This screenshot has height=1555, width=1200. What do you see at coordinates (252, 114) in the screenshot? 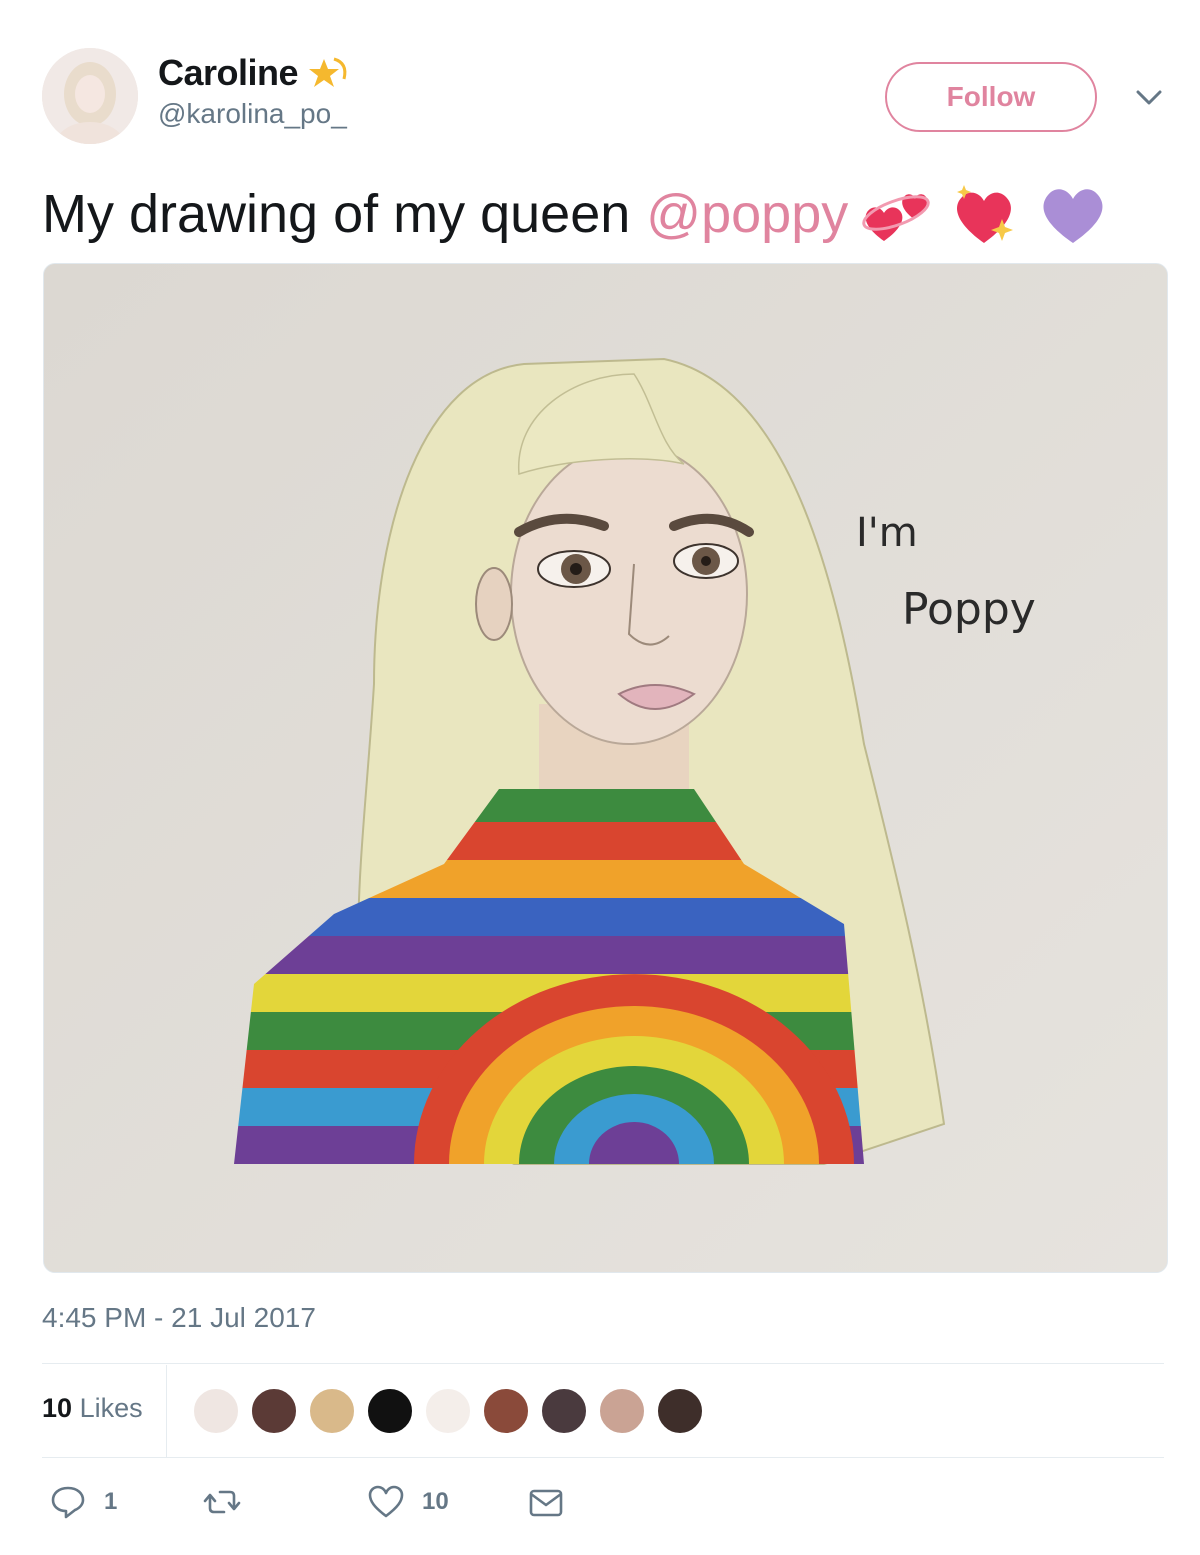
I see `user-handle: @karolina_po_` at bounding box center [252, 114].